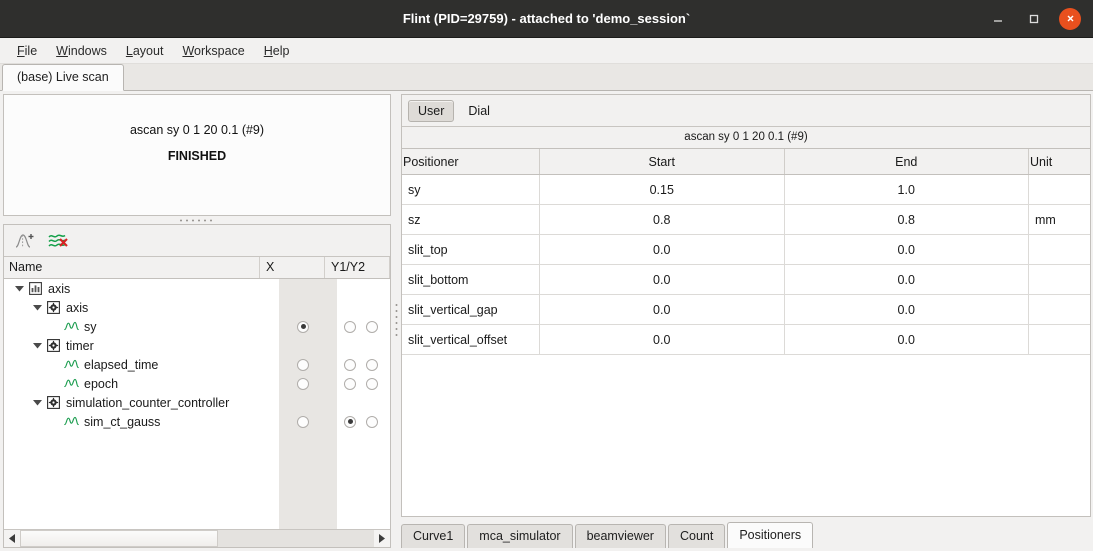 This screenshot has height=551, width=1093. Describe the element at coordinates (479, 111) in the screenshot. I see `dial-button: Dial` at that location.